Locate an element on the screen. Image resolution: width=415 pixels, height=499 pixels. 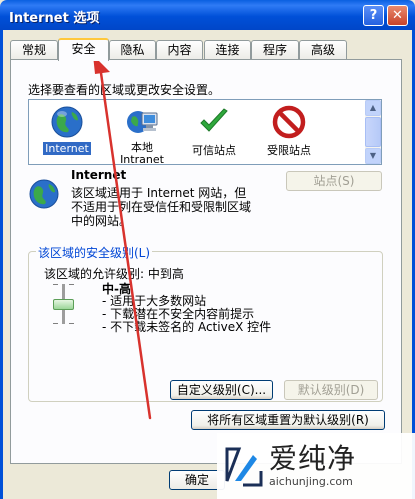
zone-instruction: 选择要查看的区域或更改安全设置。 is located at coordinates (124, 90).